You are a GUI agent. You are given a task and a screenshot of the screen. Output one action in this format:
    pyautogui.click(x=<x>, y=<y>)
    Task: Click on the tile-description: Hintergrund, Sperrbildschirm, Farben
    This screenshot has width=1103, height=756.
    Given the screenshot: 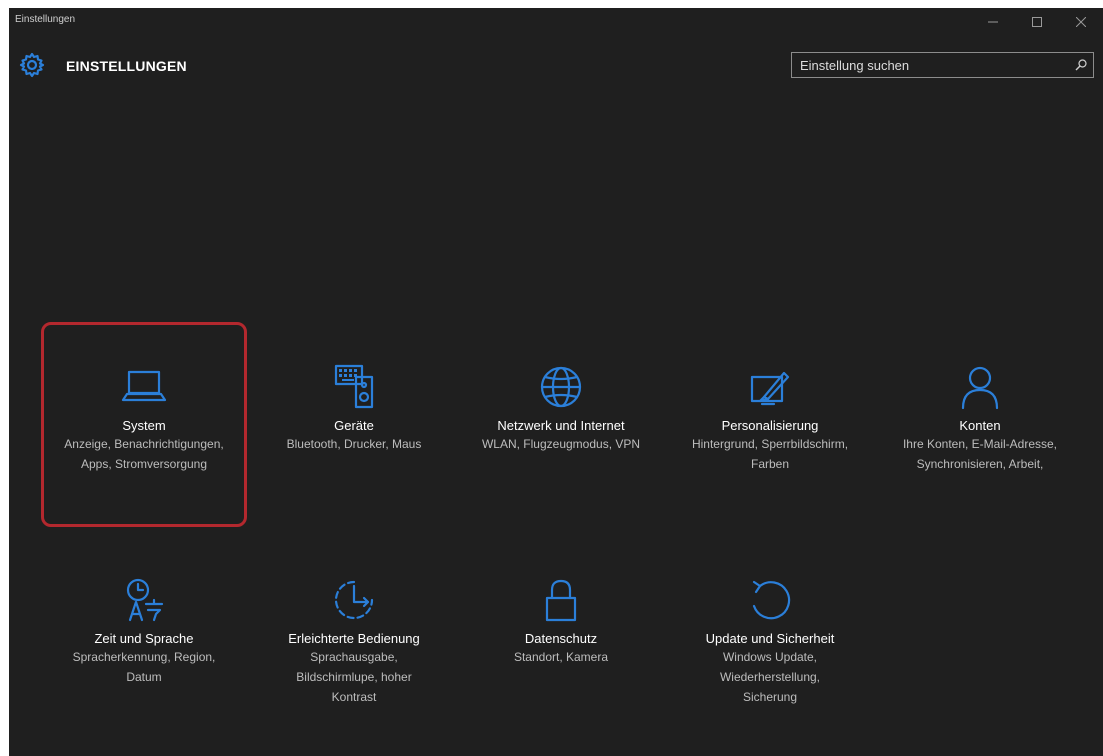 What is the action you would take?
    pyautogui.click(x=770, y=454)
    